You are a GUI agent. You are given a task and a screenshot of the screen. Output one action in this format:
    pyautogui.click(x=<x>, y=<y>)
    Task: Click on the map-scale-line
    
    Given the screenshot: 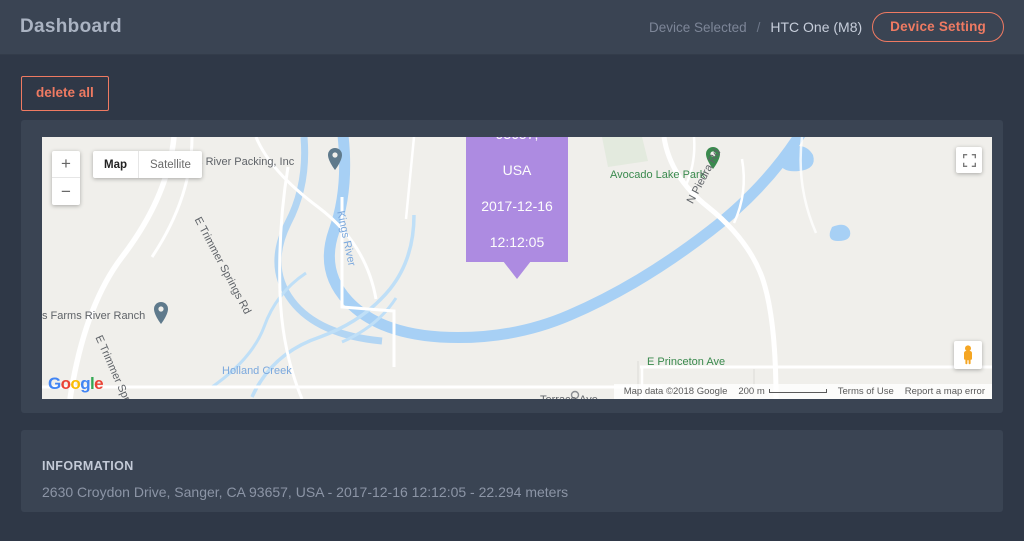 What is the action you would take?
    pyautogui.click(x=797, y=390)
    